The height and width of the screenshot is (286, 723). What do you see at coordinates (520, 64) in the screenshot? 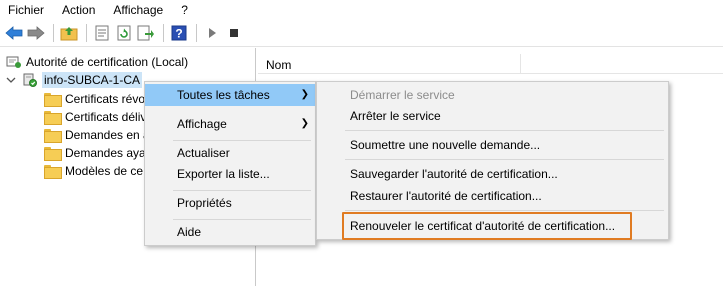
I see `column-separator` at bounding box center [520, 64].